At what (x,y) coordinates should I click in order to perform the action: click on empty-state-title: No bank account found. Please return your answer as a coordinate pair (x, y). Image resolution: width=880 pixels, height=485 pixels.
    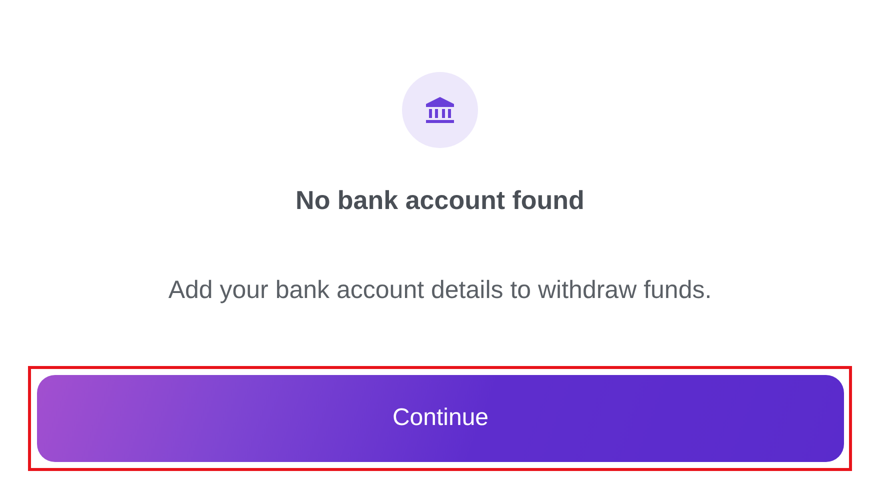
    Looking at the image, I should click on (440, 200).